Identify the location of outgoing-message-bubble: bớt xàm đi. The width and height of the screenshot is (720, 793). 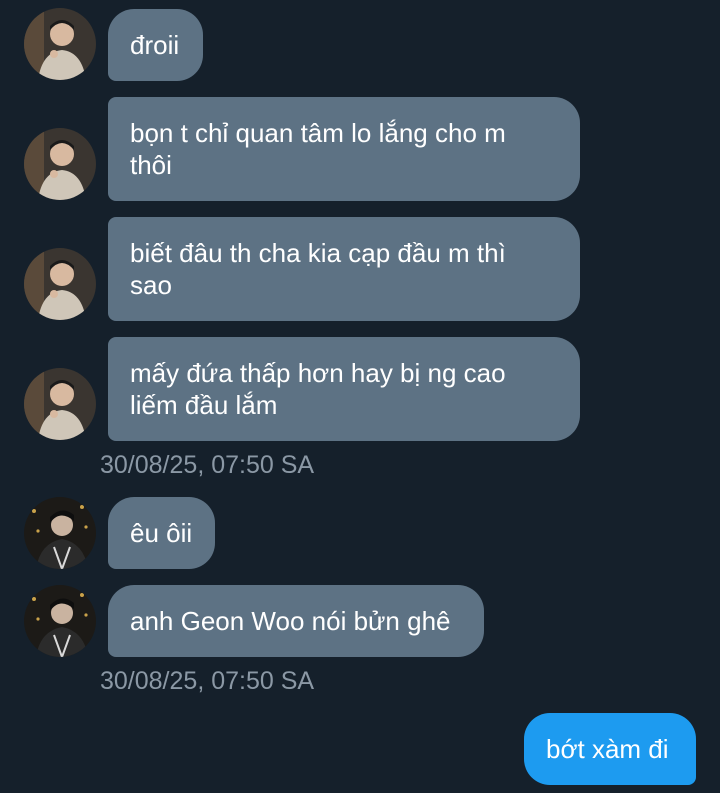
(610, 749).